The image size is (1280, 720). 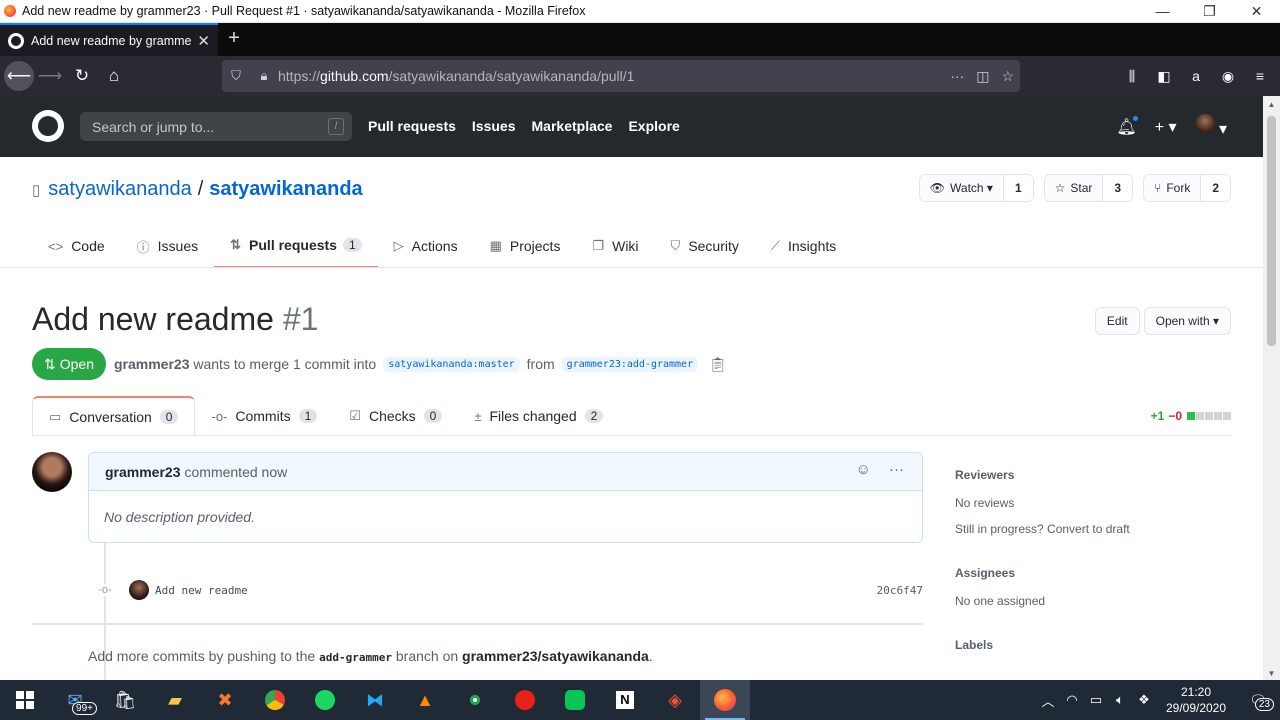 I want to click on notifications-bell-icon: 🔔︎, so click(x=1128, y=125).